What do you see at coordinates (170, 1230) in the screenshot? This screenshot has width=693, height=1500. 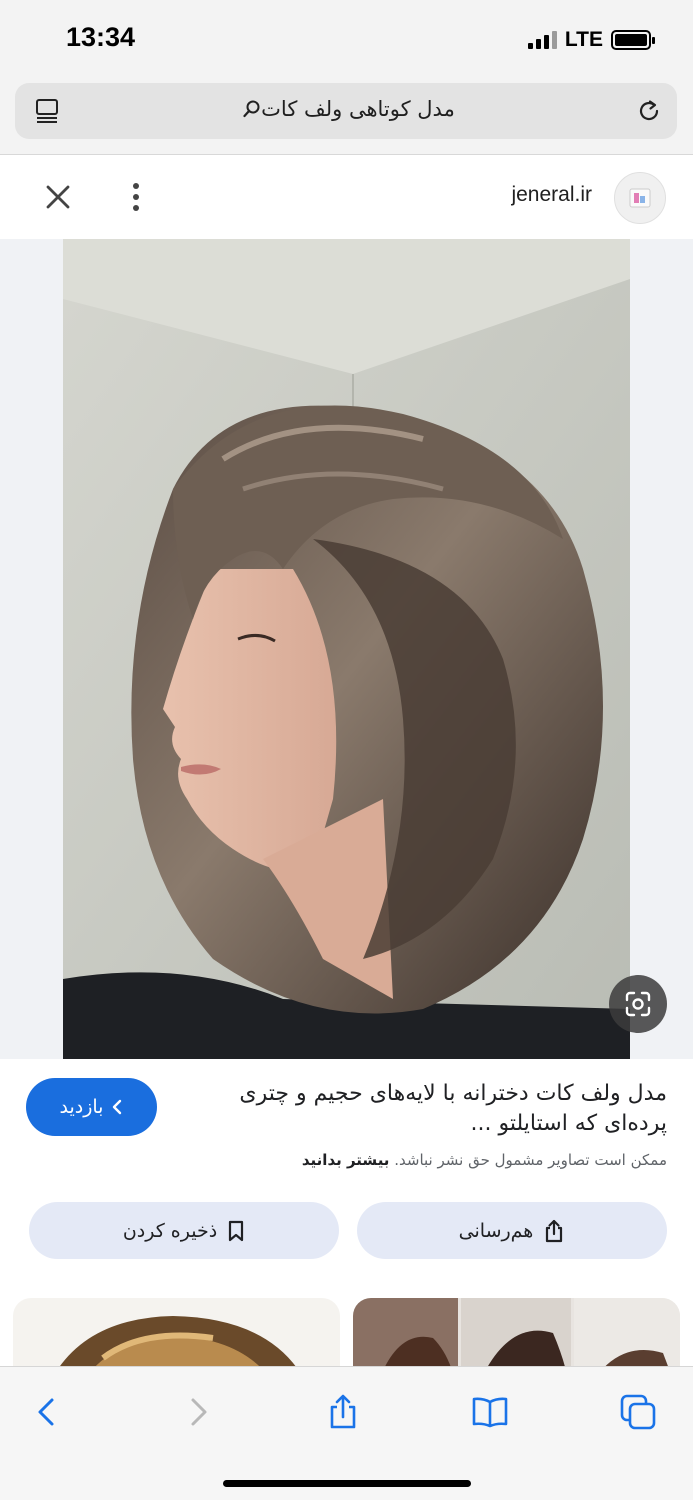 I see `save-label: ذخیره کردن` at bounding box center [170, 1230].